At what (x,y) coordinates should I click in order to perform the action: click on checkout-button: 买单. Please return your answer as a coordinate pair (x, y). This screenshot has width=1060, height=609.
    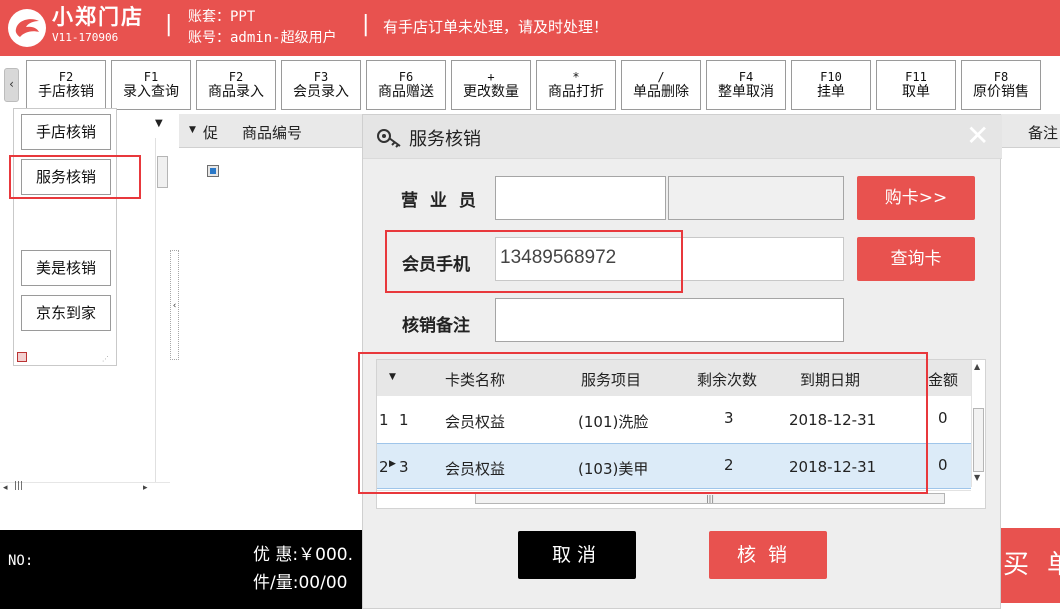
    Looking at the image, I should click on (1030, 565).